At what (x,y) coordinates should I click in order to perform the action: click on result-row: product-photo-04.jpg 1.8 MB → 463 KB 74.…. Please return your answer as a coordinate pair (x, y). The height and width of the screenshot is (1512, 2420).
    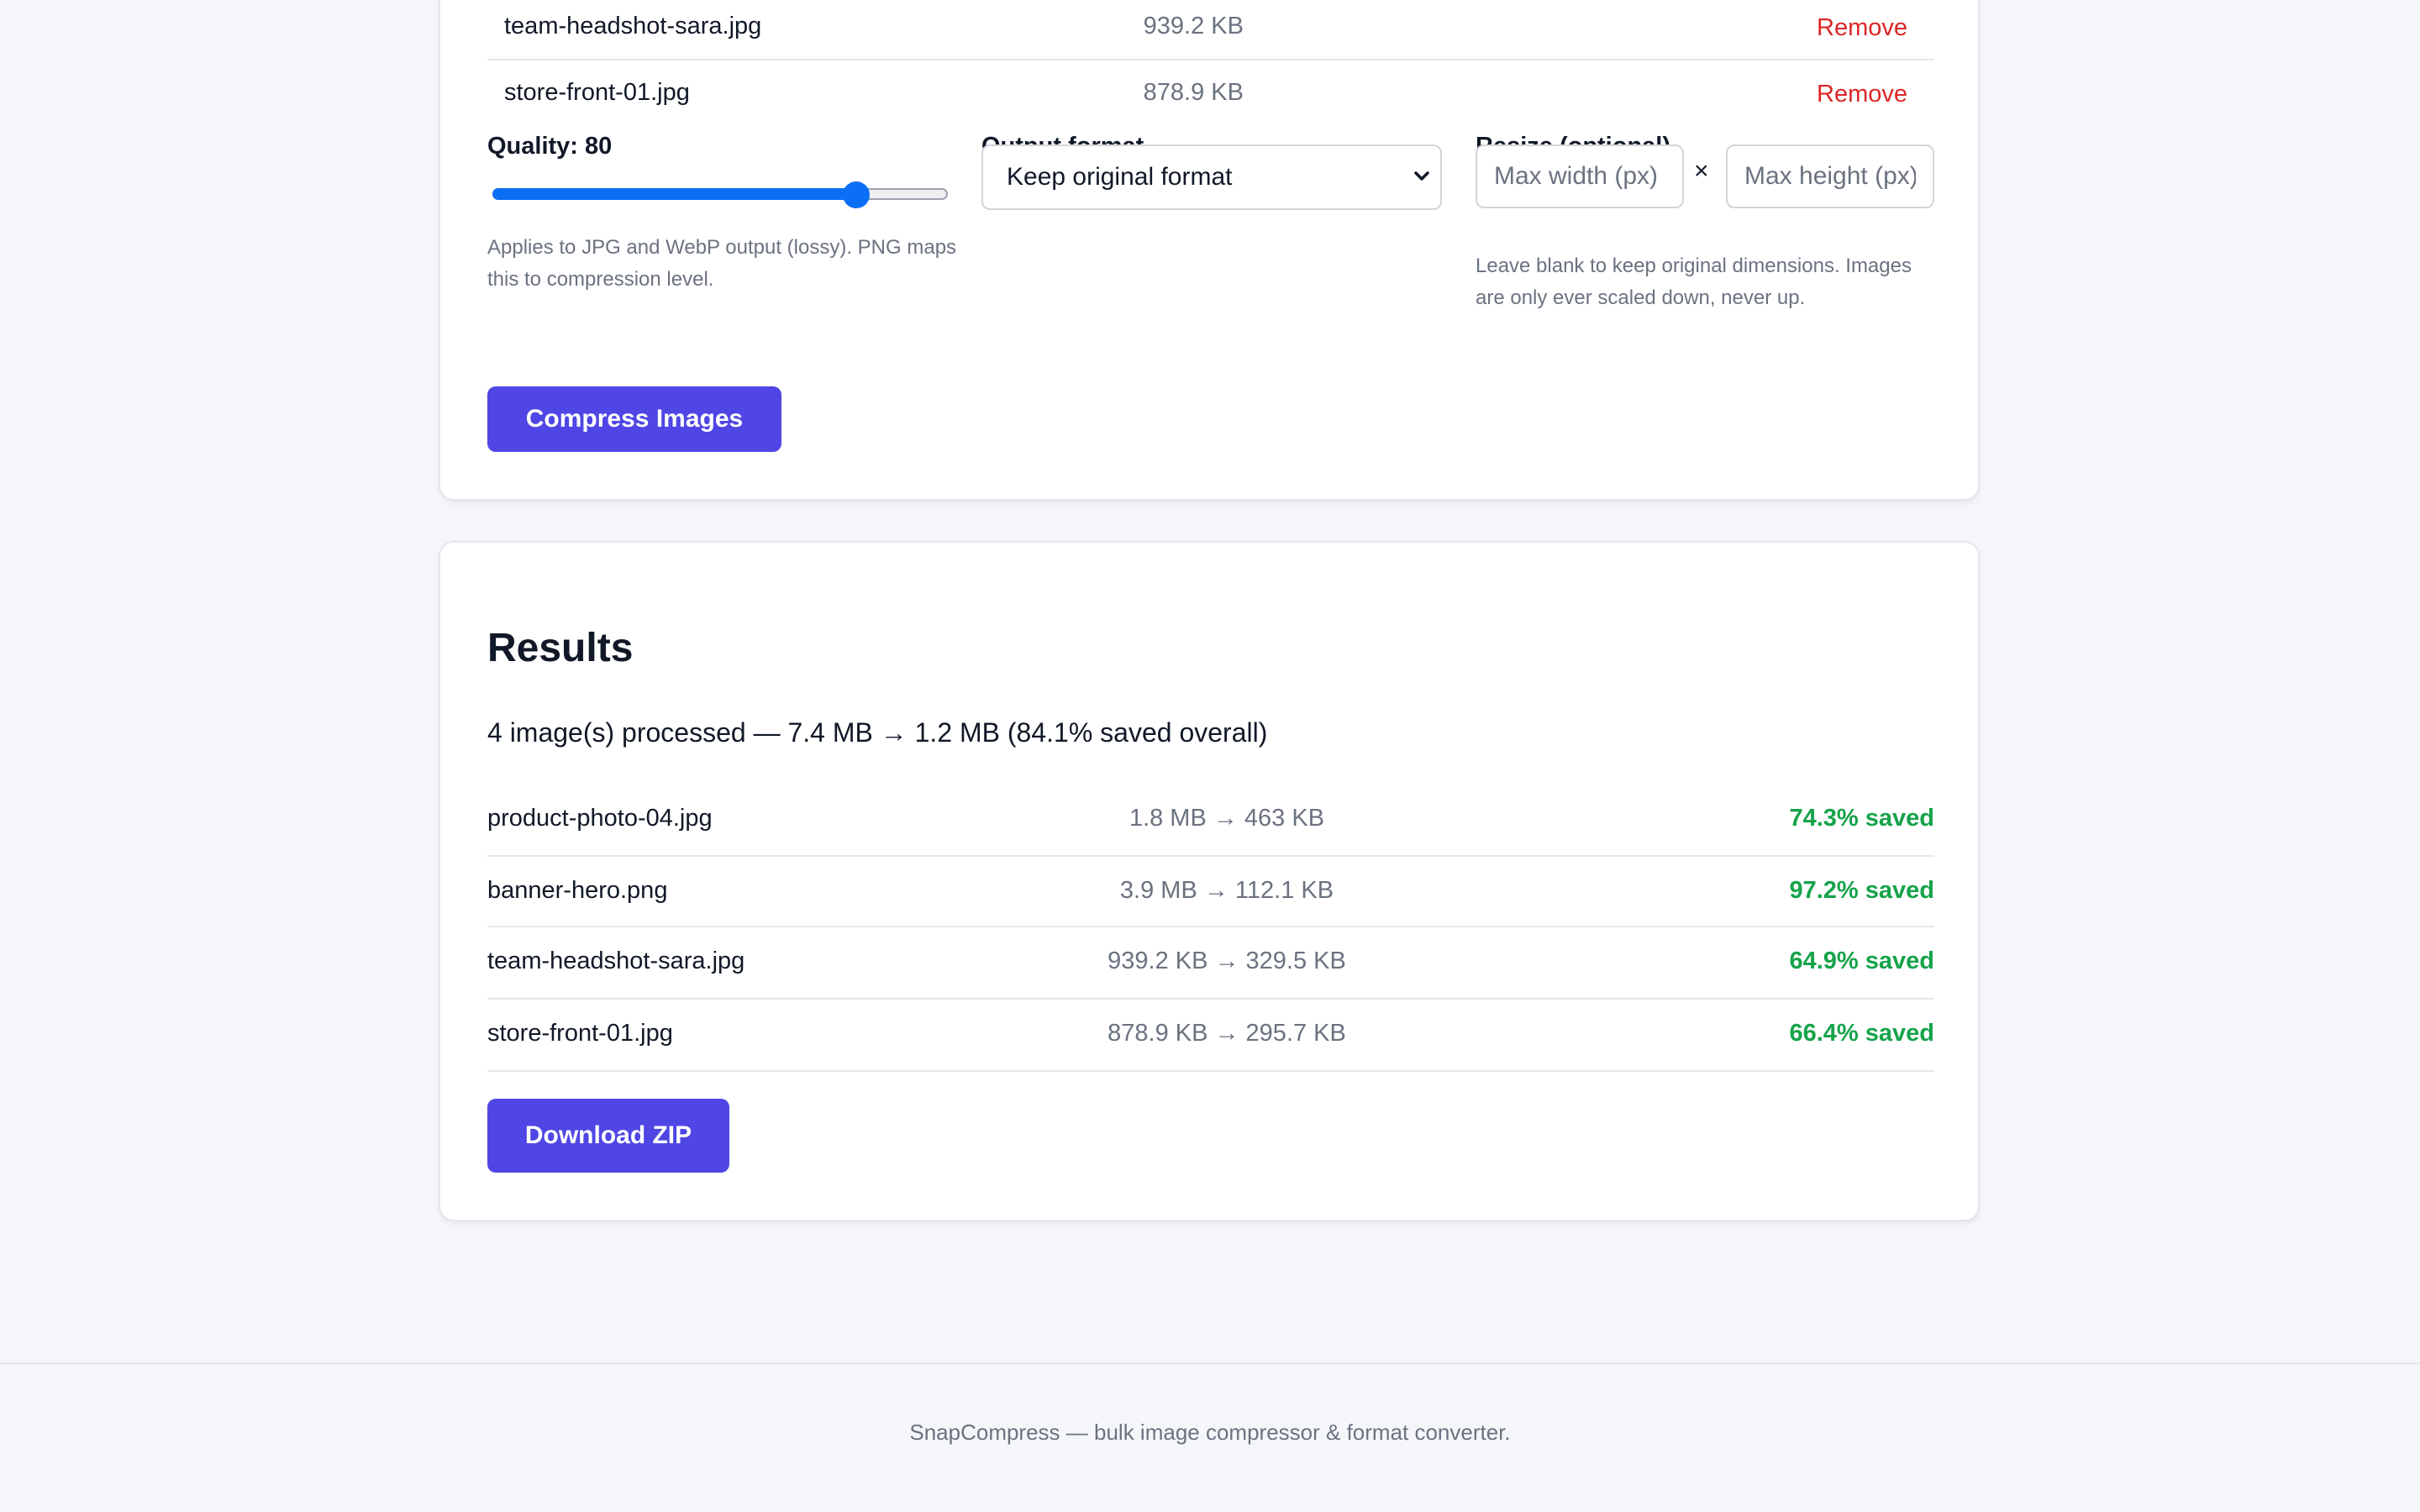
    Looking at the image, I should click on (1210, 818).